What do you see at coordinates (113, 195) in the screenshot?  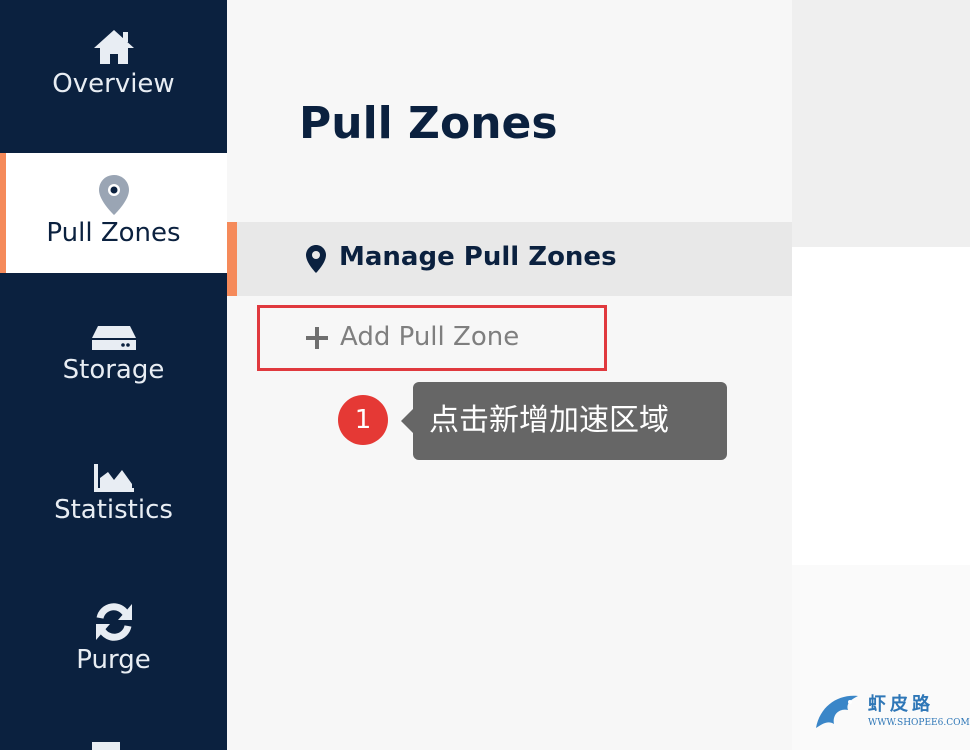 I see `location-pin-icon` at bounding box center [113, 195].